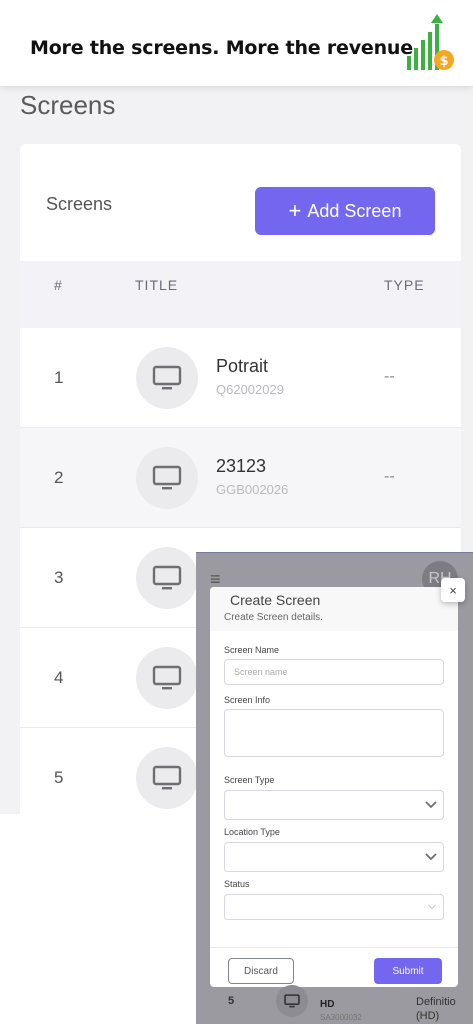 This screenshot has height=1024, width=473. Describe the element at coordinates (354, 210) in the screenshot. I see `add-screen-label: Add Screen` at that location.